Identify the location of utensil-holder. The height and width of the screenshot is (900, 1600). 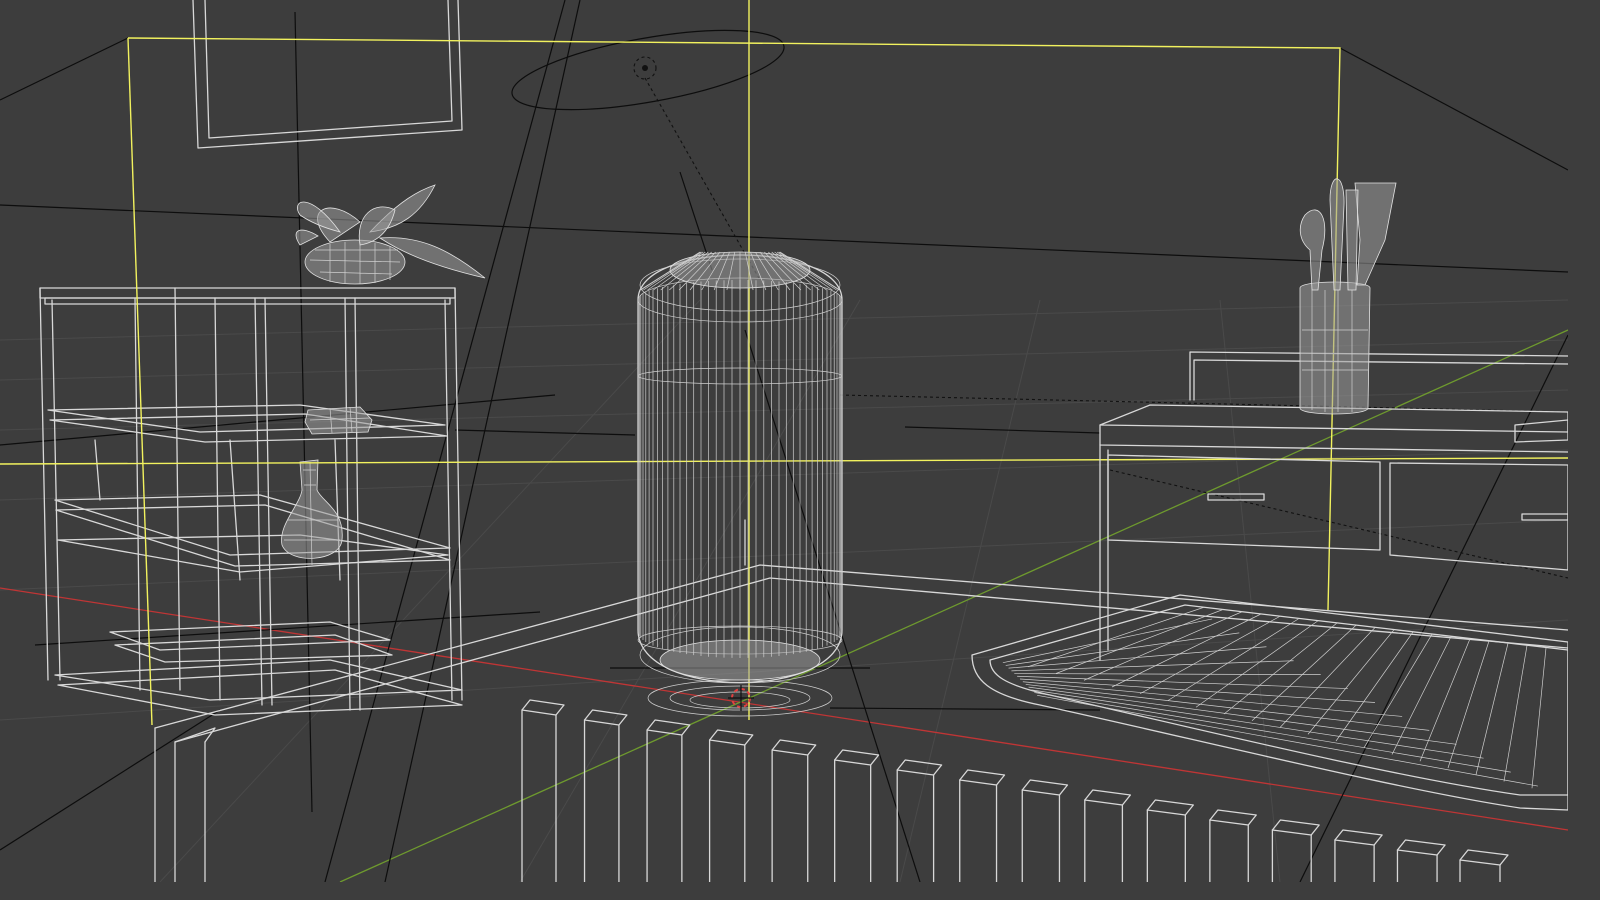
(1348, 296).